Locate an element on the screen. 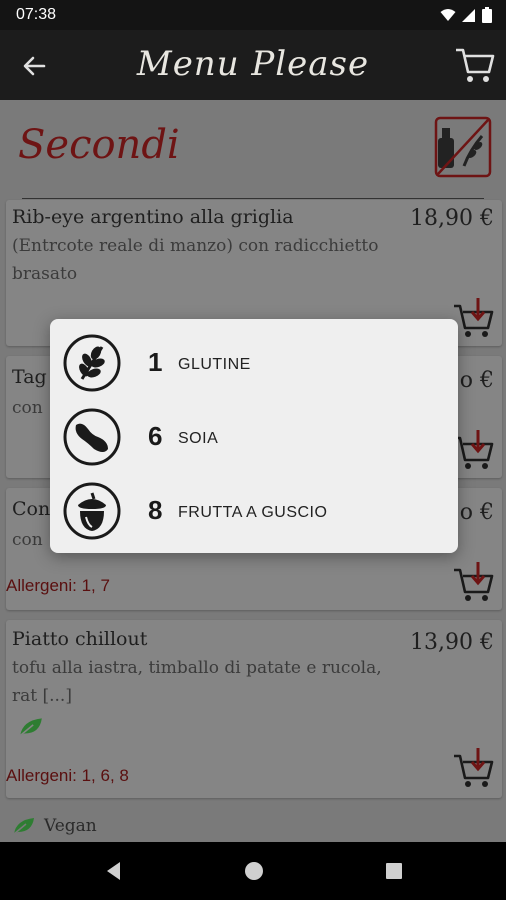  app-title: Menu Please is located at coordinates (253, 64).